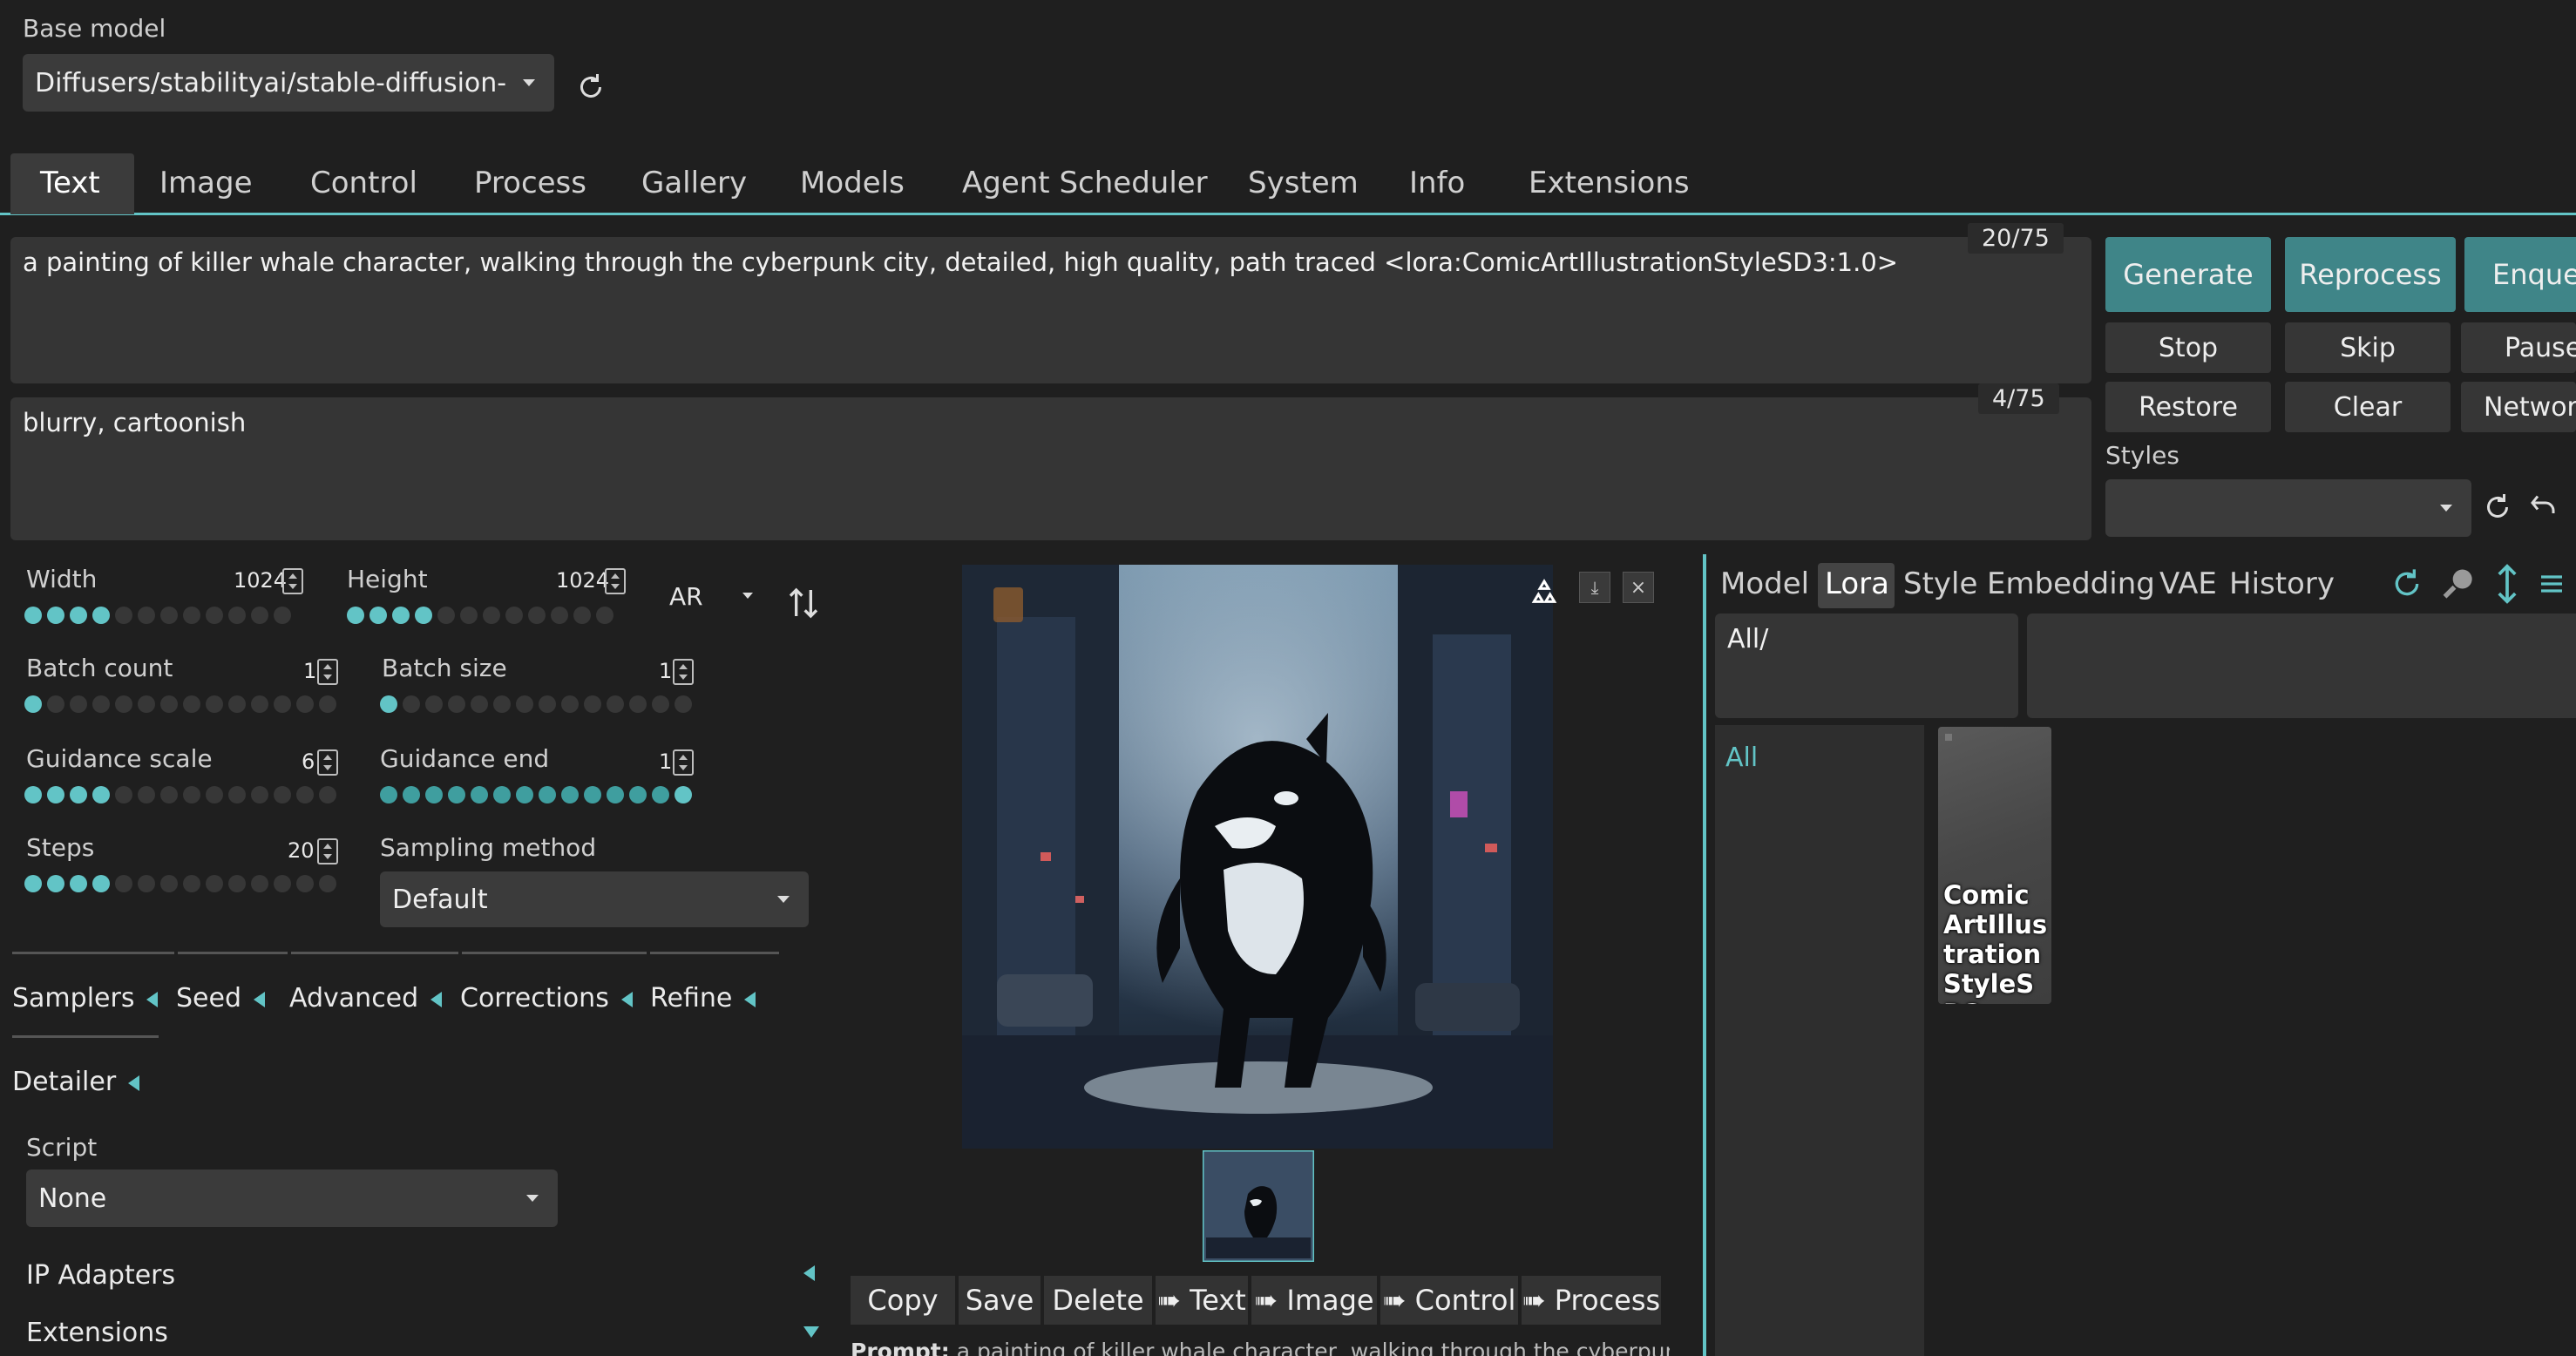 This screenshot has height=1356, width=2576. I want to click on tab-gallery: Gallery, so click(694, 183).